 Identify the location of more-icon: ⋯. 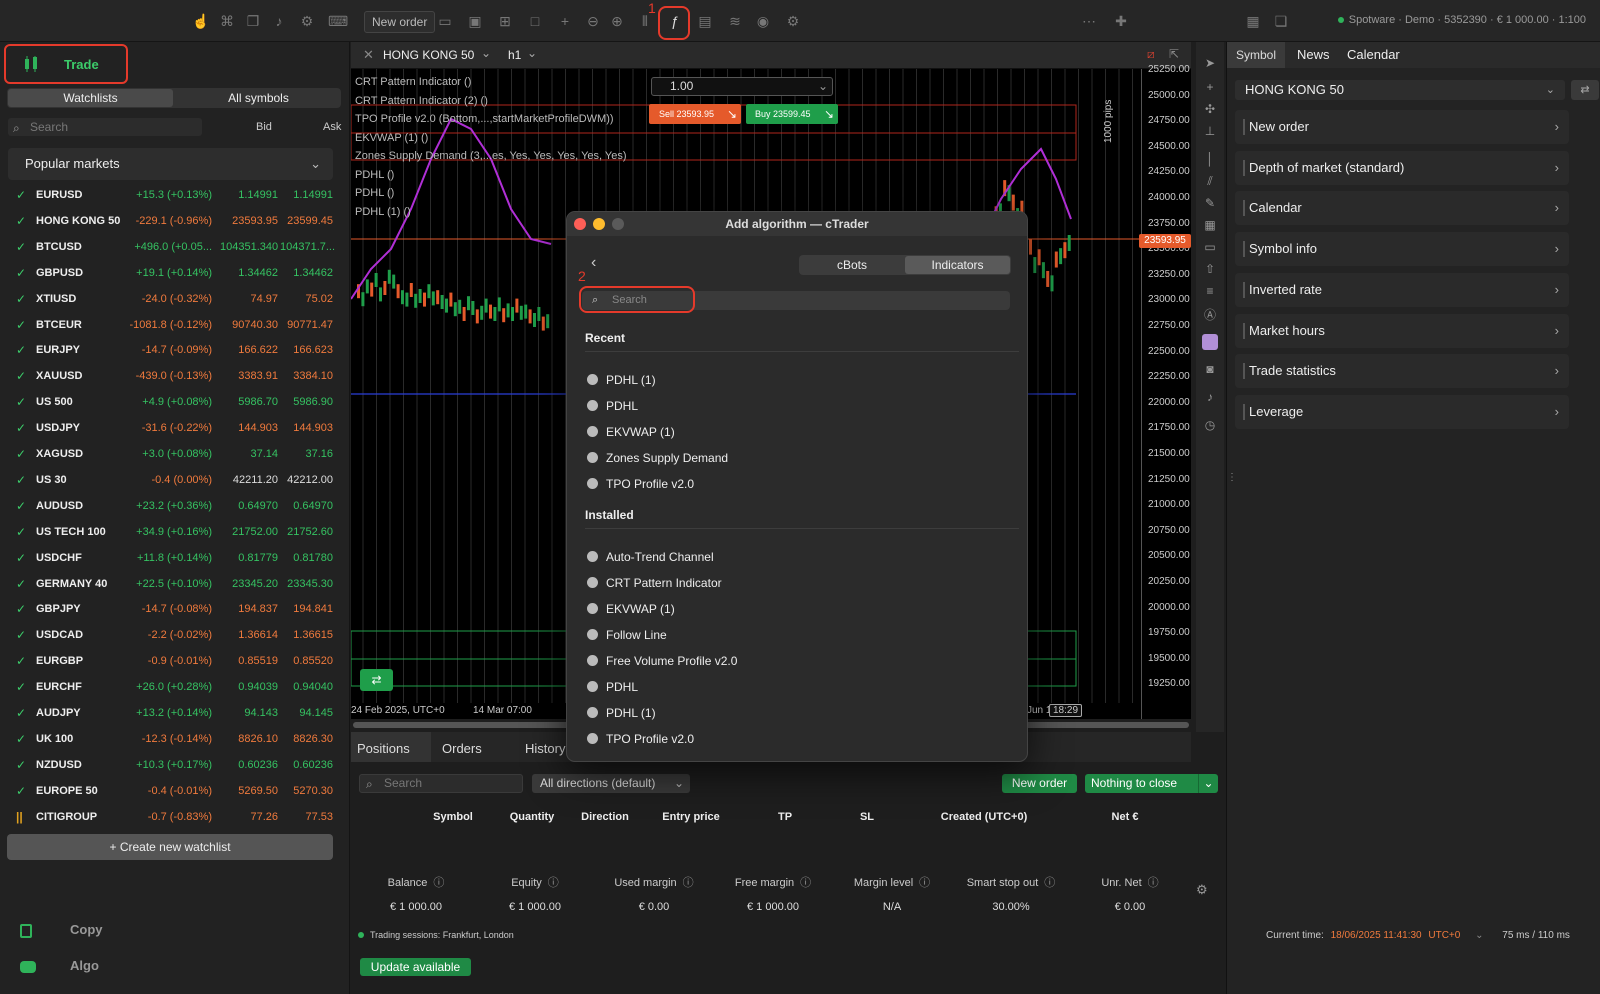
(1089, 21).